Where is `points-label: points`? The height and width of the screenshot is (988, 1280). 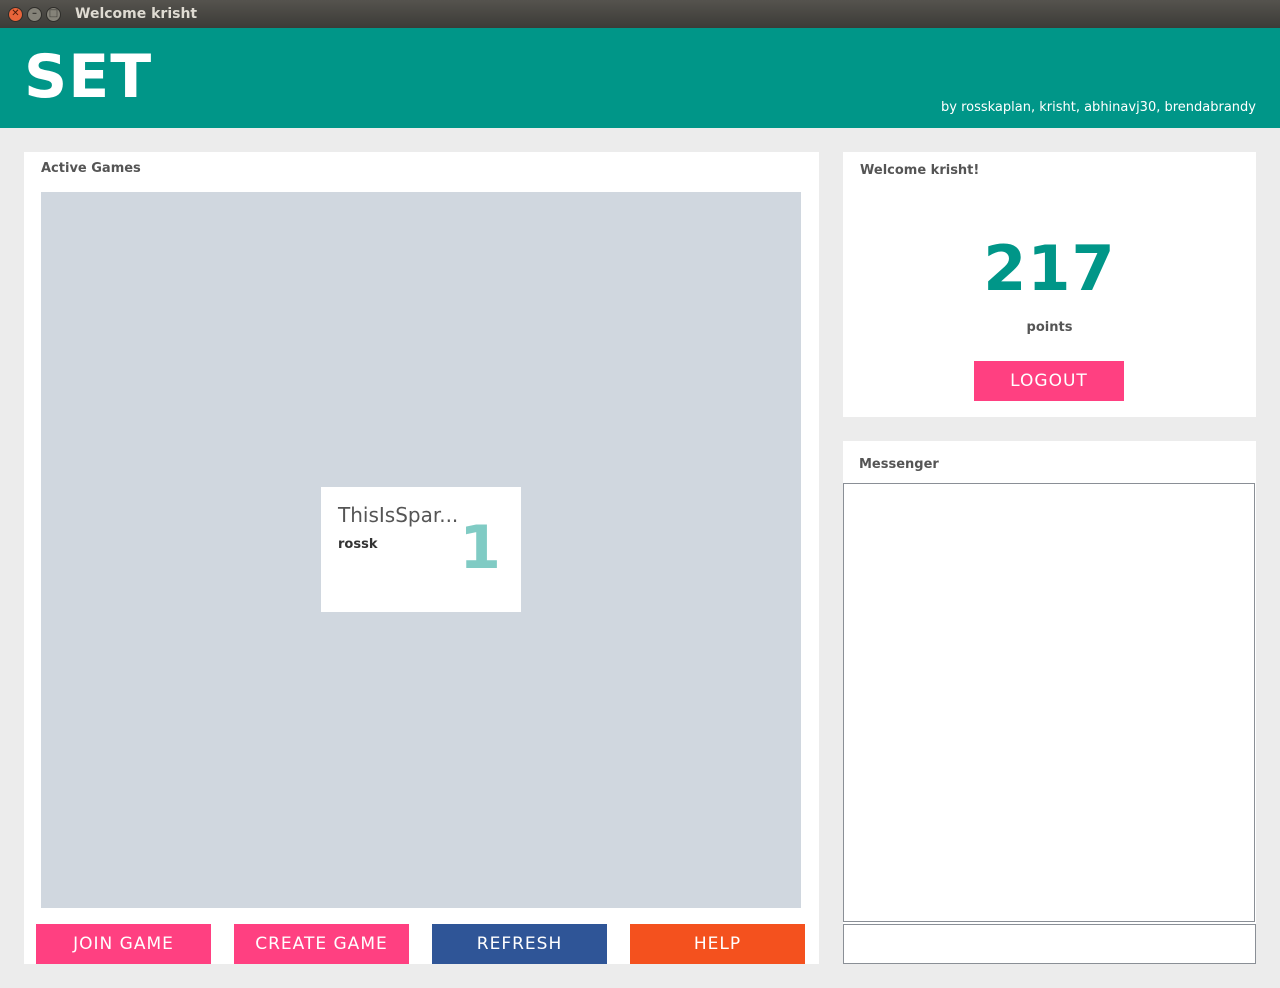
points-label: points is located at coordinates (1049, 327).